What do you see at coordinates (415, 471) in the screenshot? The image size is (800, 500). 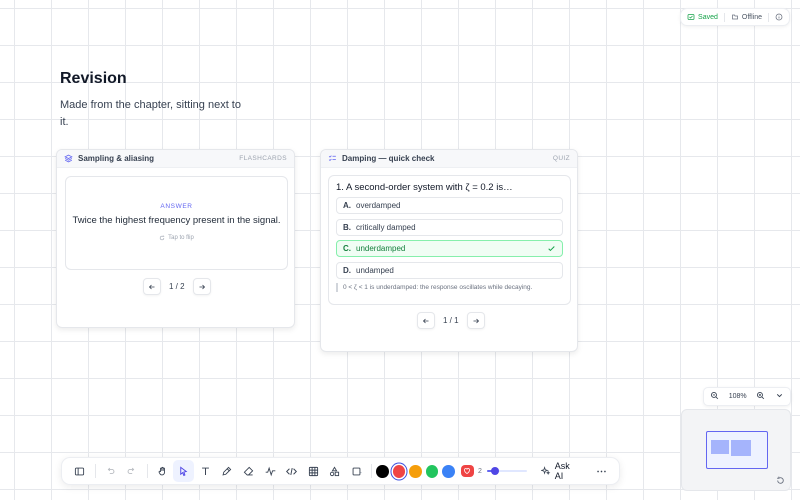 I see `color-swatch-orange` at bounding box center [415, 471].